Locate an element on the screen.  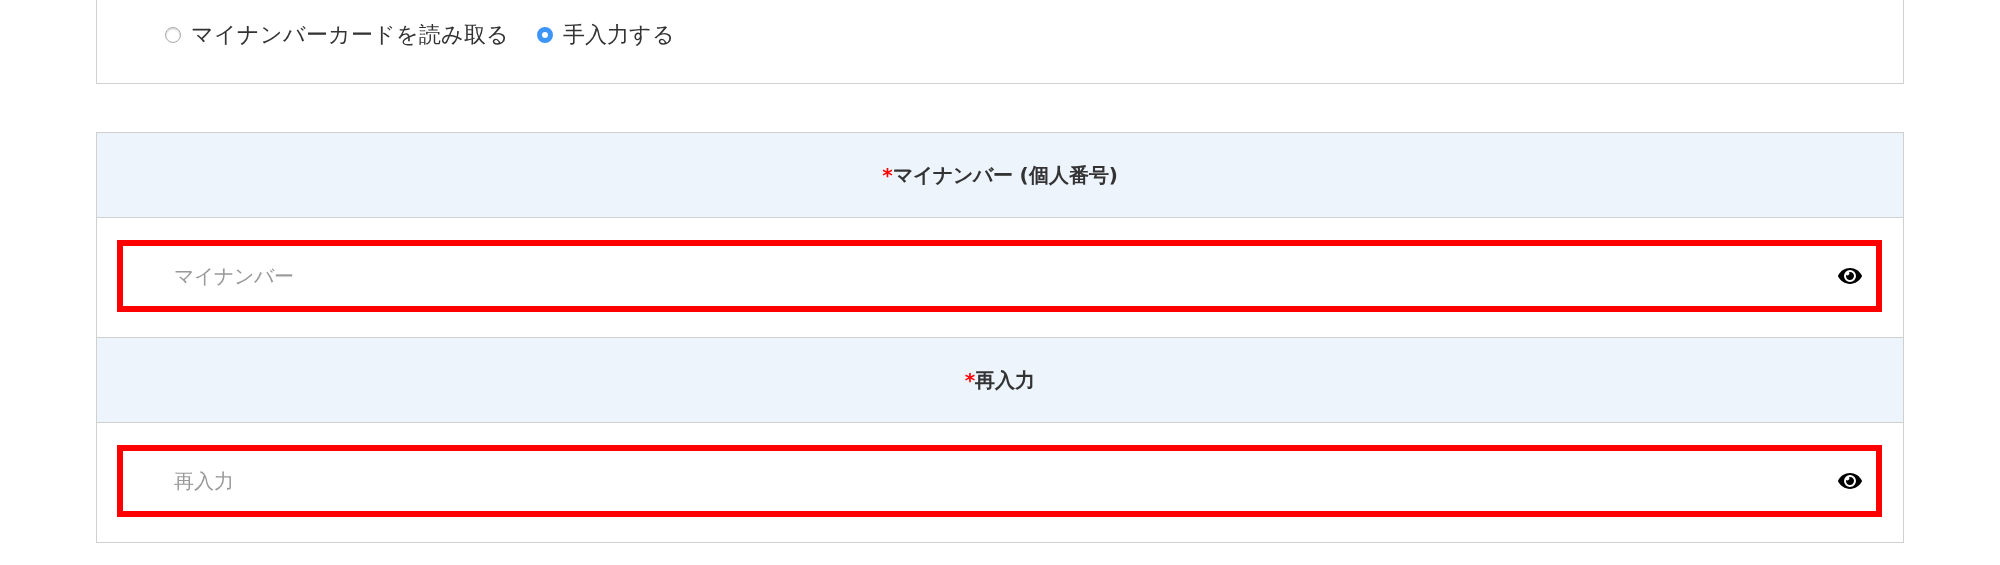
field-label: *再入力 is located at coordinates (1000, 380).